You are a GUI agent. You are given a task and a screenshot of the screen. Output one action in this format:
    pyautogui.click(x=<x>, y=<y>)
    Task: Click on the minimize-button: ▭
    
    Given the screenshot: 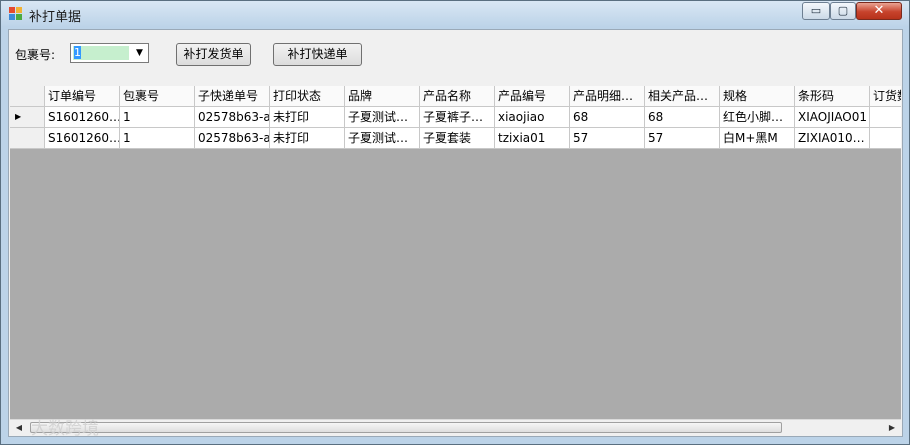 What is the action you would take?
    pyautogui.click(x=816, y=11)
    